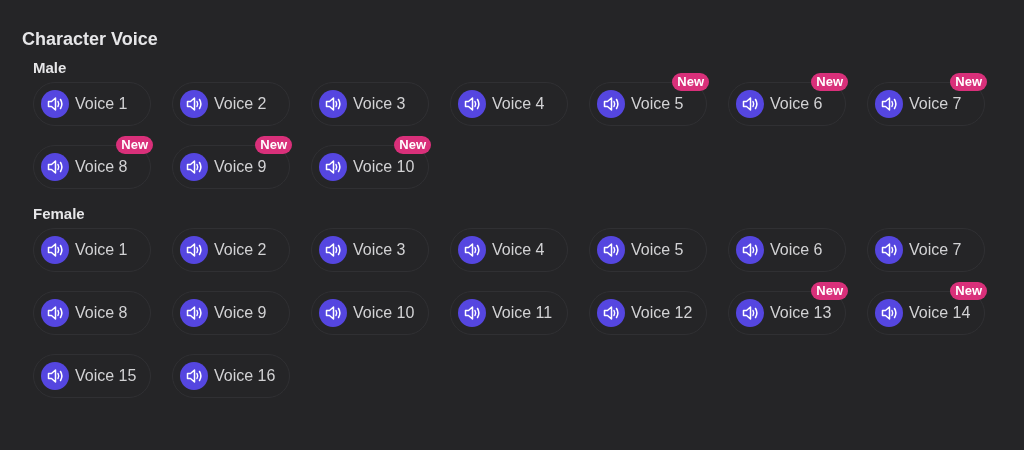 This screenshot has width=1024, height=450. I want to click on voice-button: Voice 6, so click(787, 250).